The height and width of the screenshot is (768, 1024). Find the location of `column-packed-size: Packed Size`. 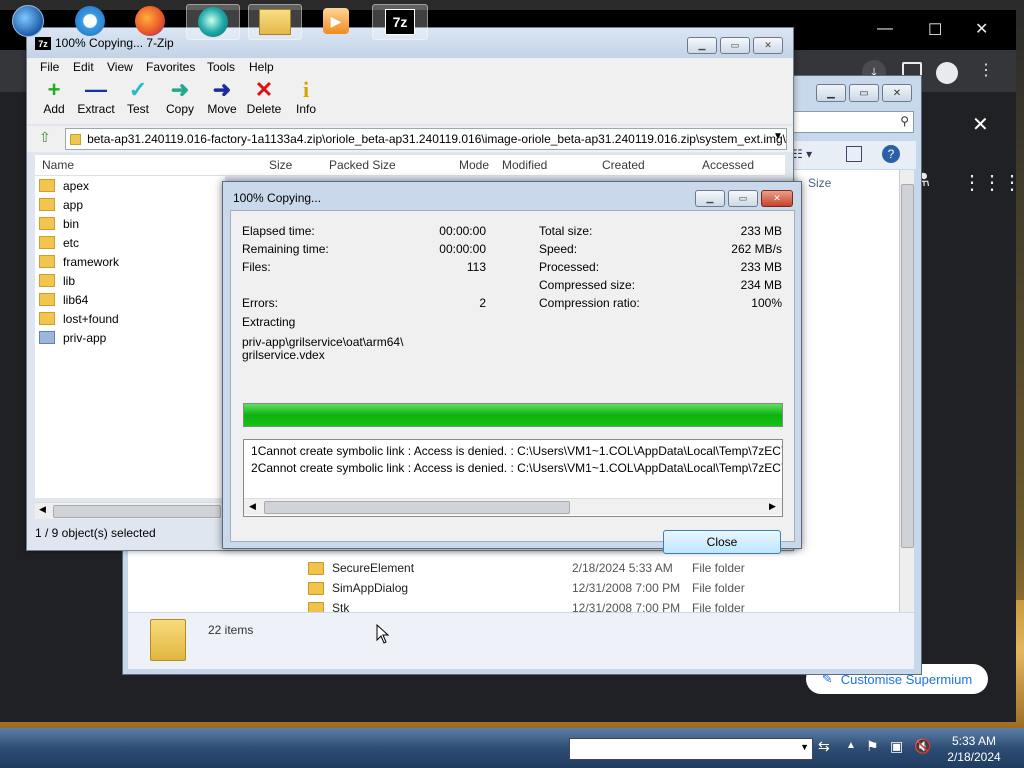

column-packed-size: Packed Size is located at coordinates (362, 165).